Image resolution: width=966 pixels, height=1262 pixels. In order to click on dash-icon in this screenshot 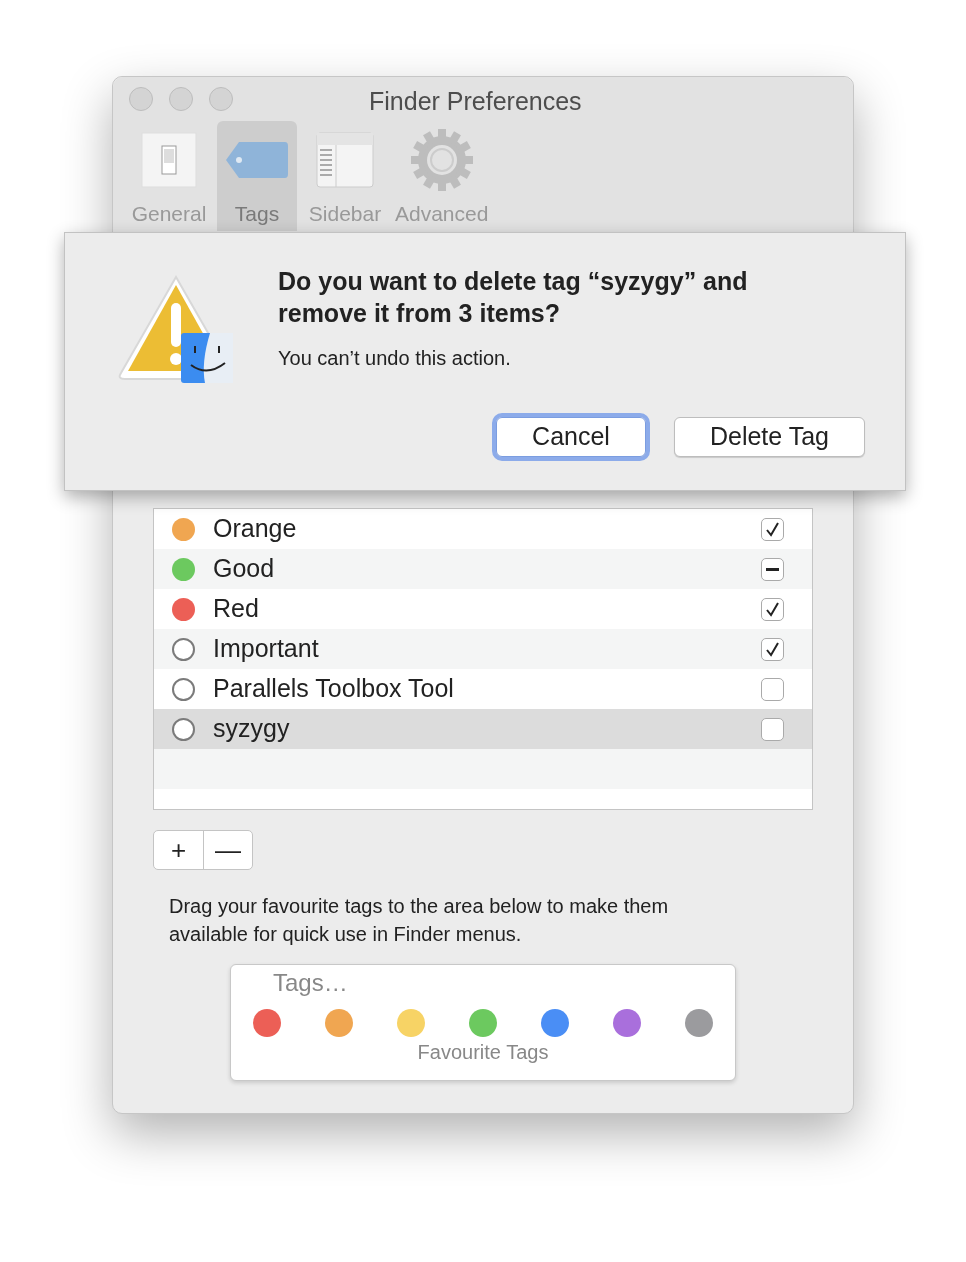, I will do `click(772, 569)`.